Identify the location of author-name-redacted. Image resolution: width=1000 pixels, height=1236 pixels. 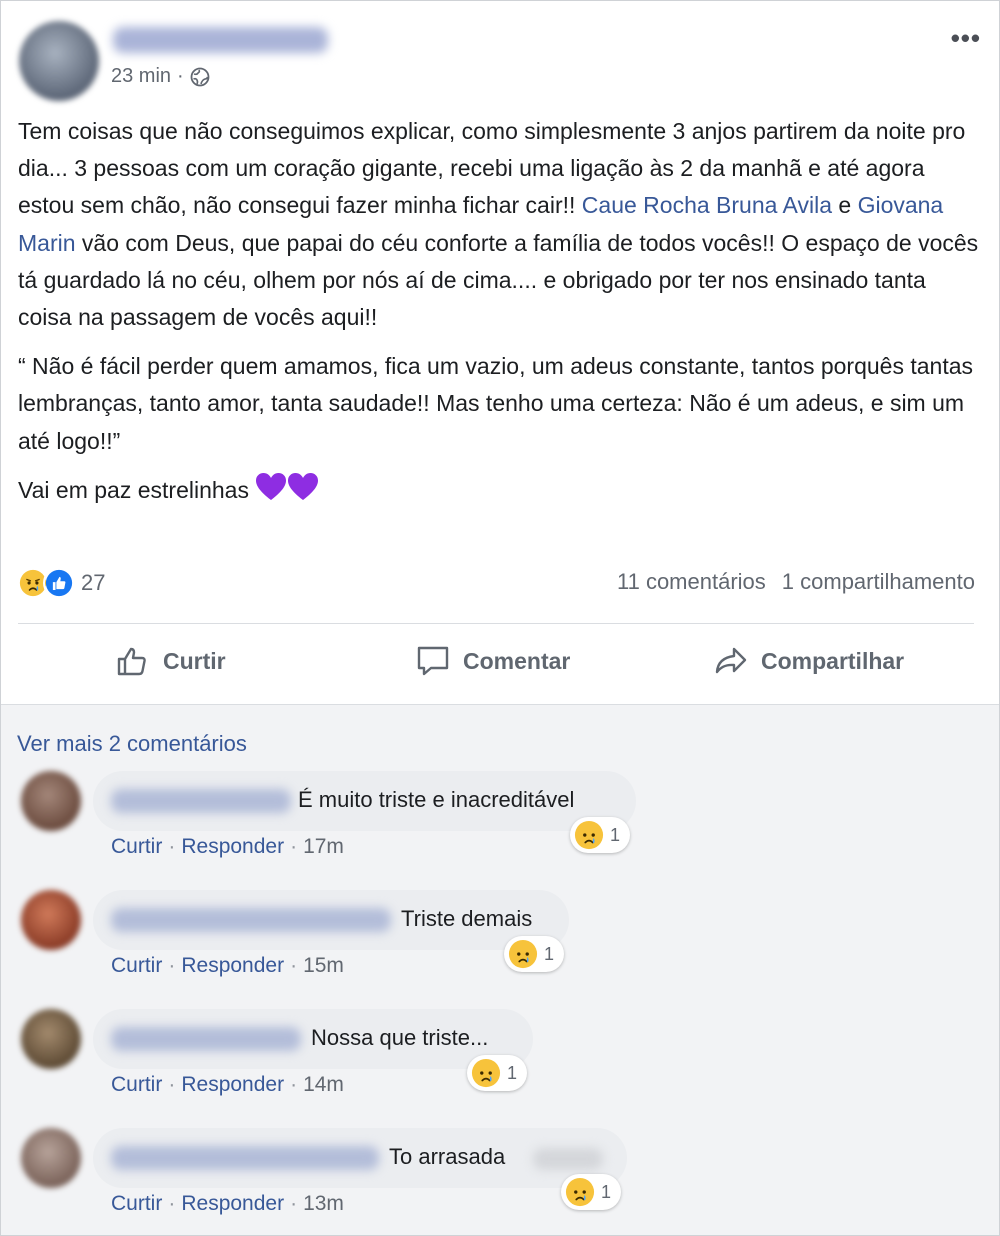
(220, 40).